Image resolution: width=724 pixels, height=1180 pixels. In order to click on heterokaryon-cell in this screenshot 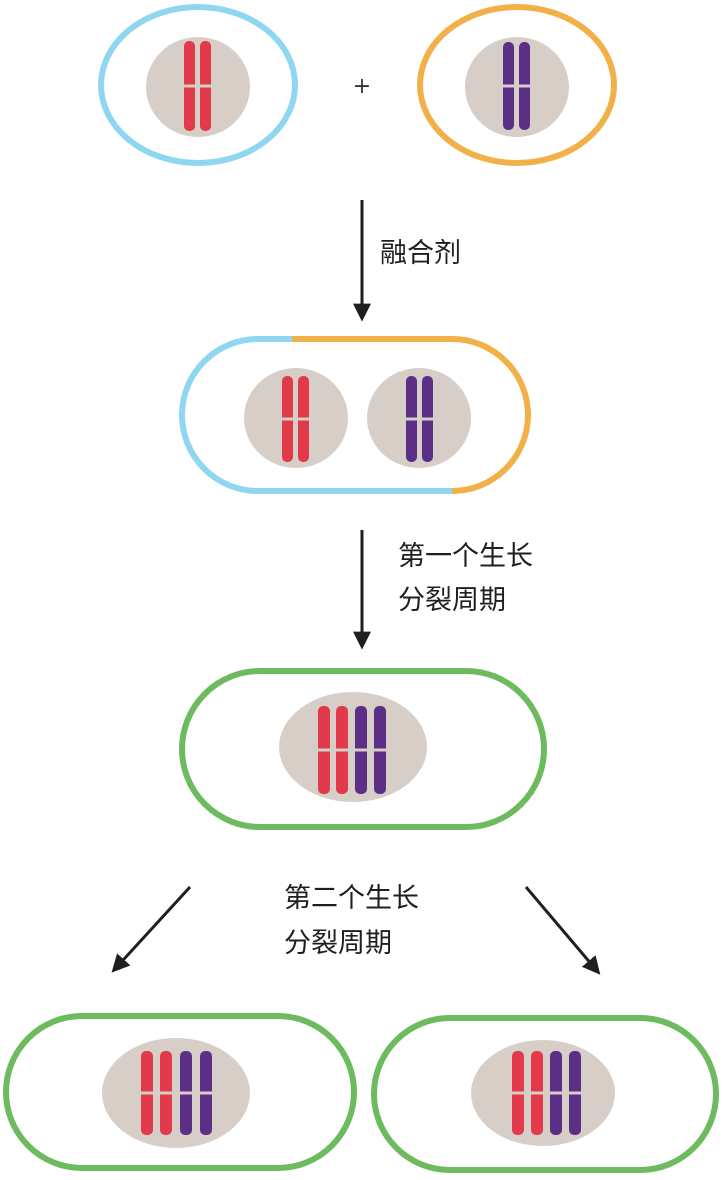, I will do `click(355, 415)`.